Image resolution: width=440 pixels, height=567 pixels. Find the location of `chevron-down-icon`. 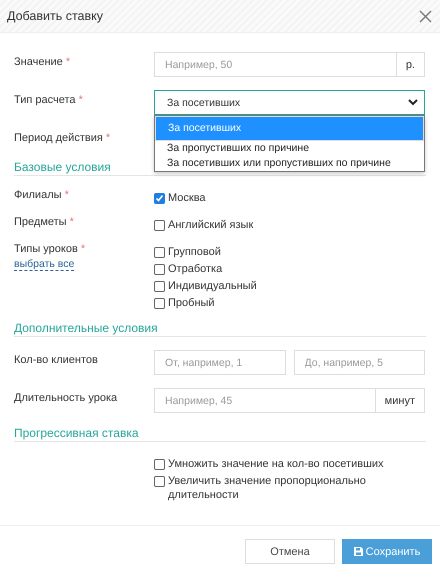

chevron-down-icon is located at coordinates (413, 102).